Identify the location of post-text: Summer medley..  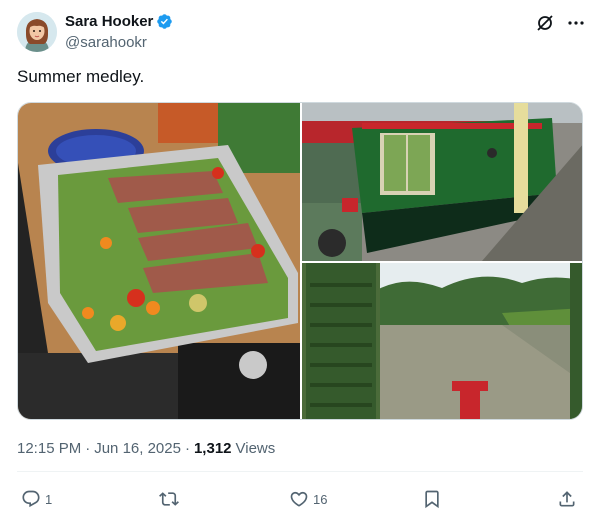
(81, 76).